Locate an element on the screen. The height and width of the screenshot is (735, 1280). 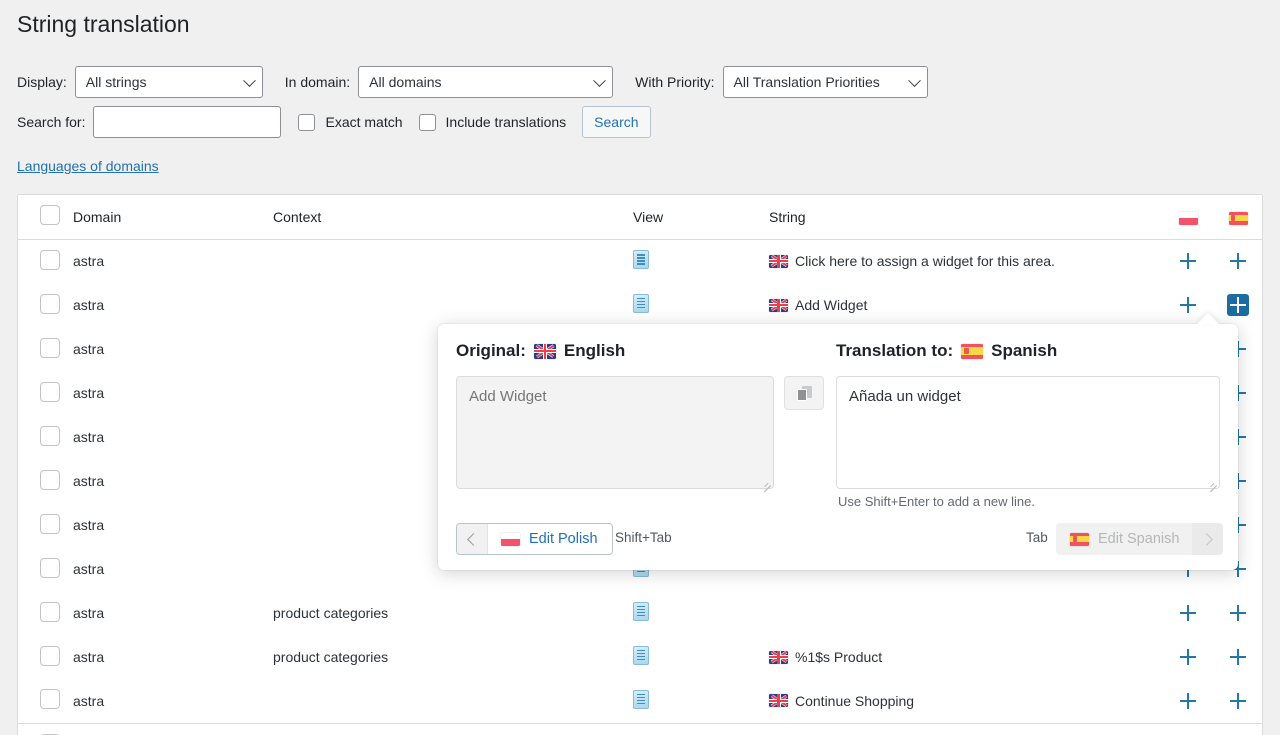
display-select: All strings is located at coordinates (168, 82).